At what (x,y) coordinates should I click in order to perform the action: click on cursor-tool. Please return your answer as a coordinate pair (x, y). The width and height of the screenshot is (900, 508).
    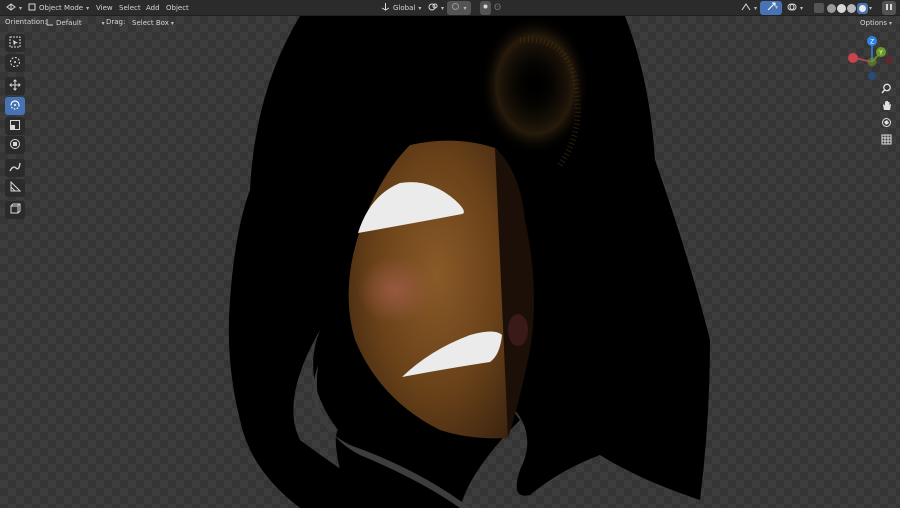
    Looking at the image, I should click on (15, 63).